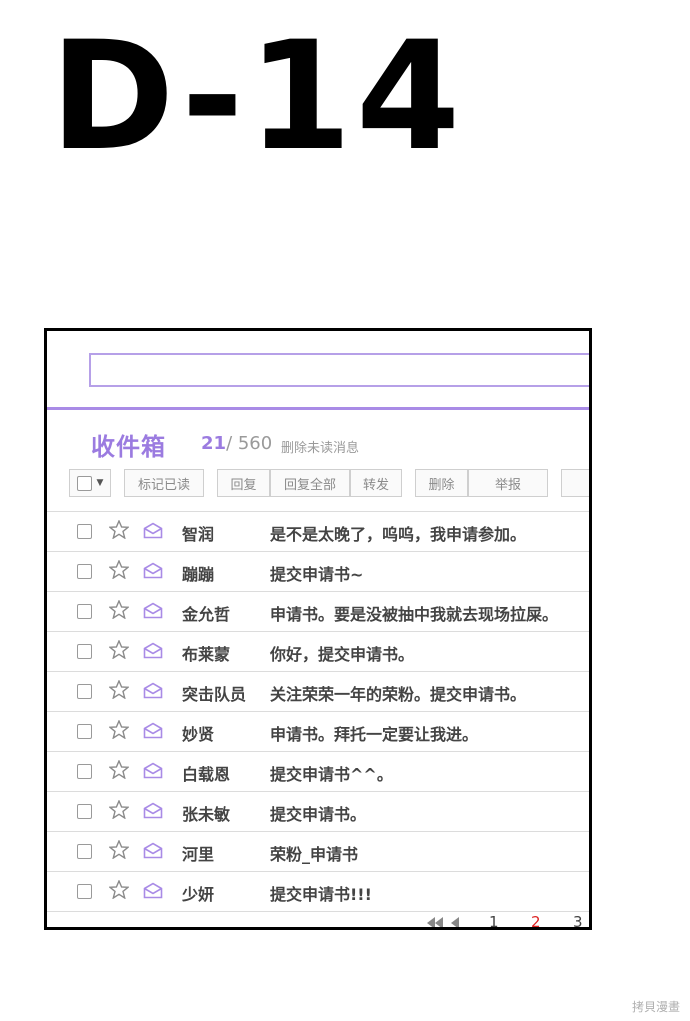  Describe the element at coordinates (257, 97) in the screenshot. I see `day-counter-title: D-14` at that location.